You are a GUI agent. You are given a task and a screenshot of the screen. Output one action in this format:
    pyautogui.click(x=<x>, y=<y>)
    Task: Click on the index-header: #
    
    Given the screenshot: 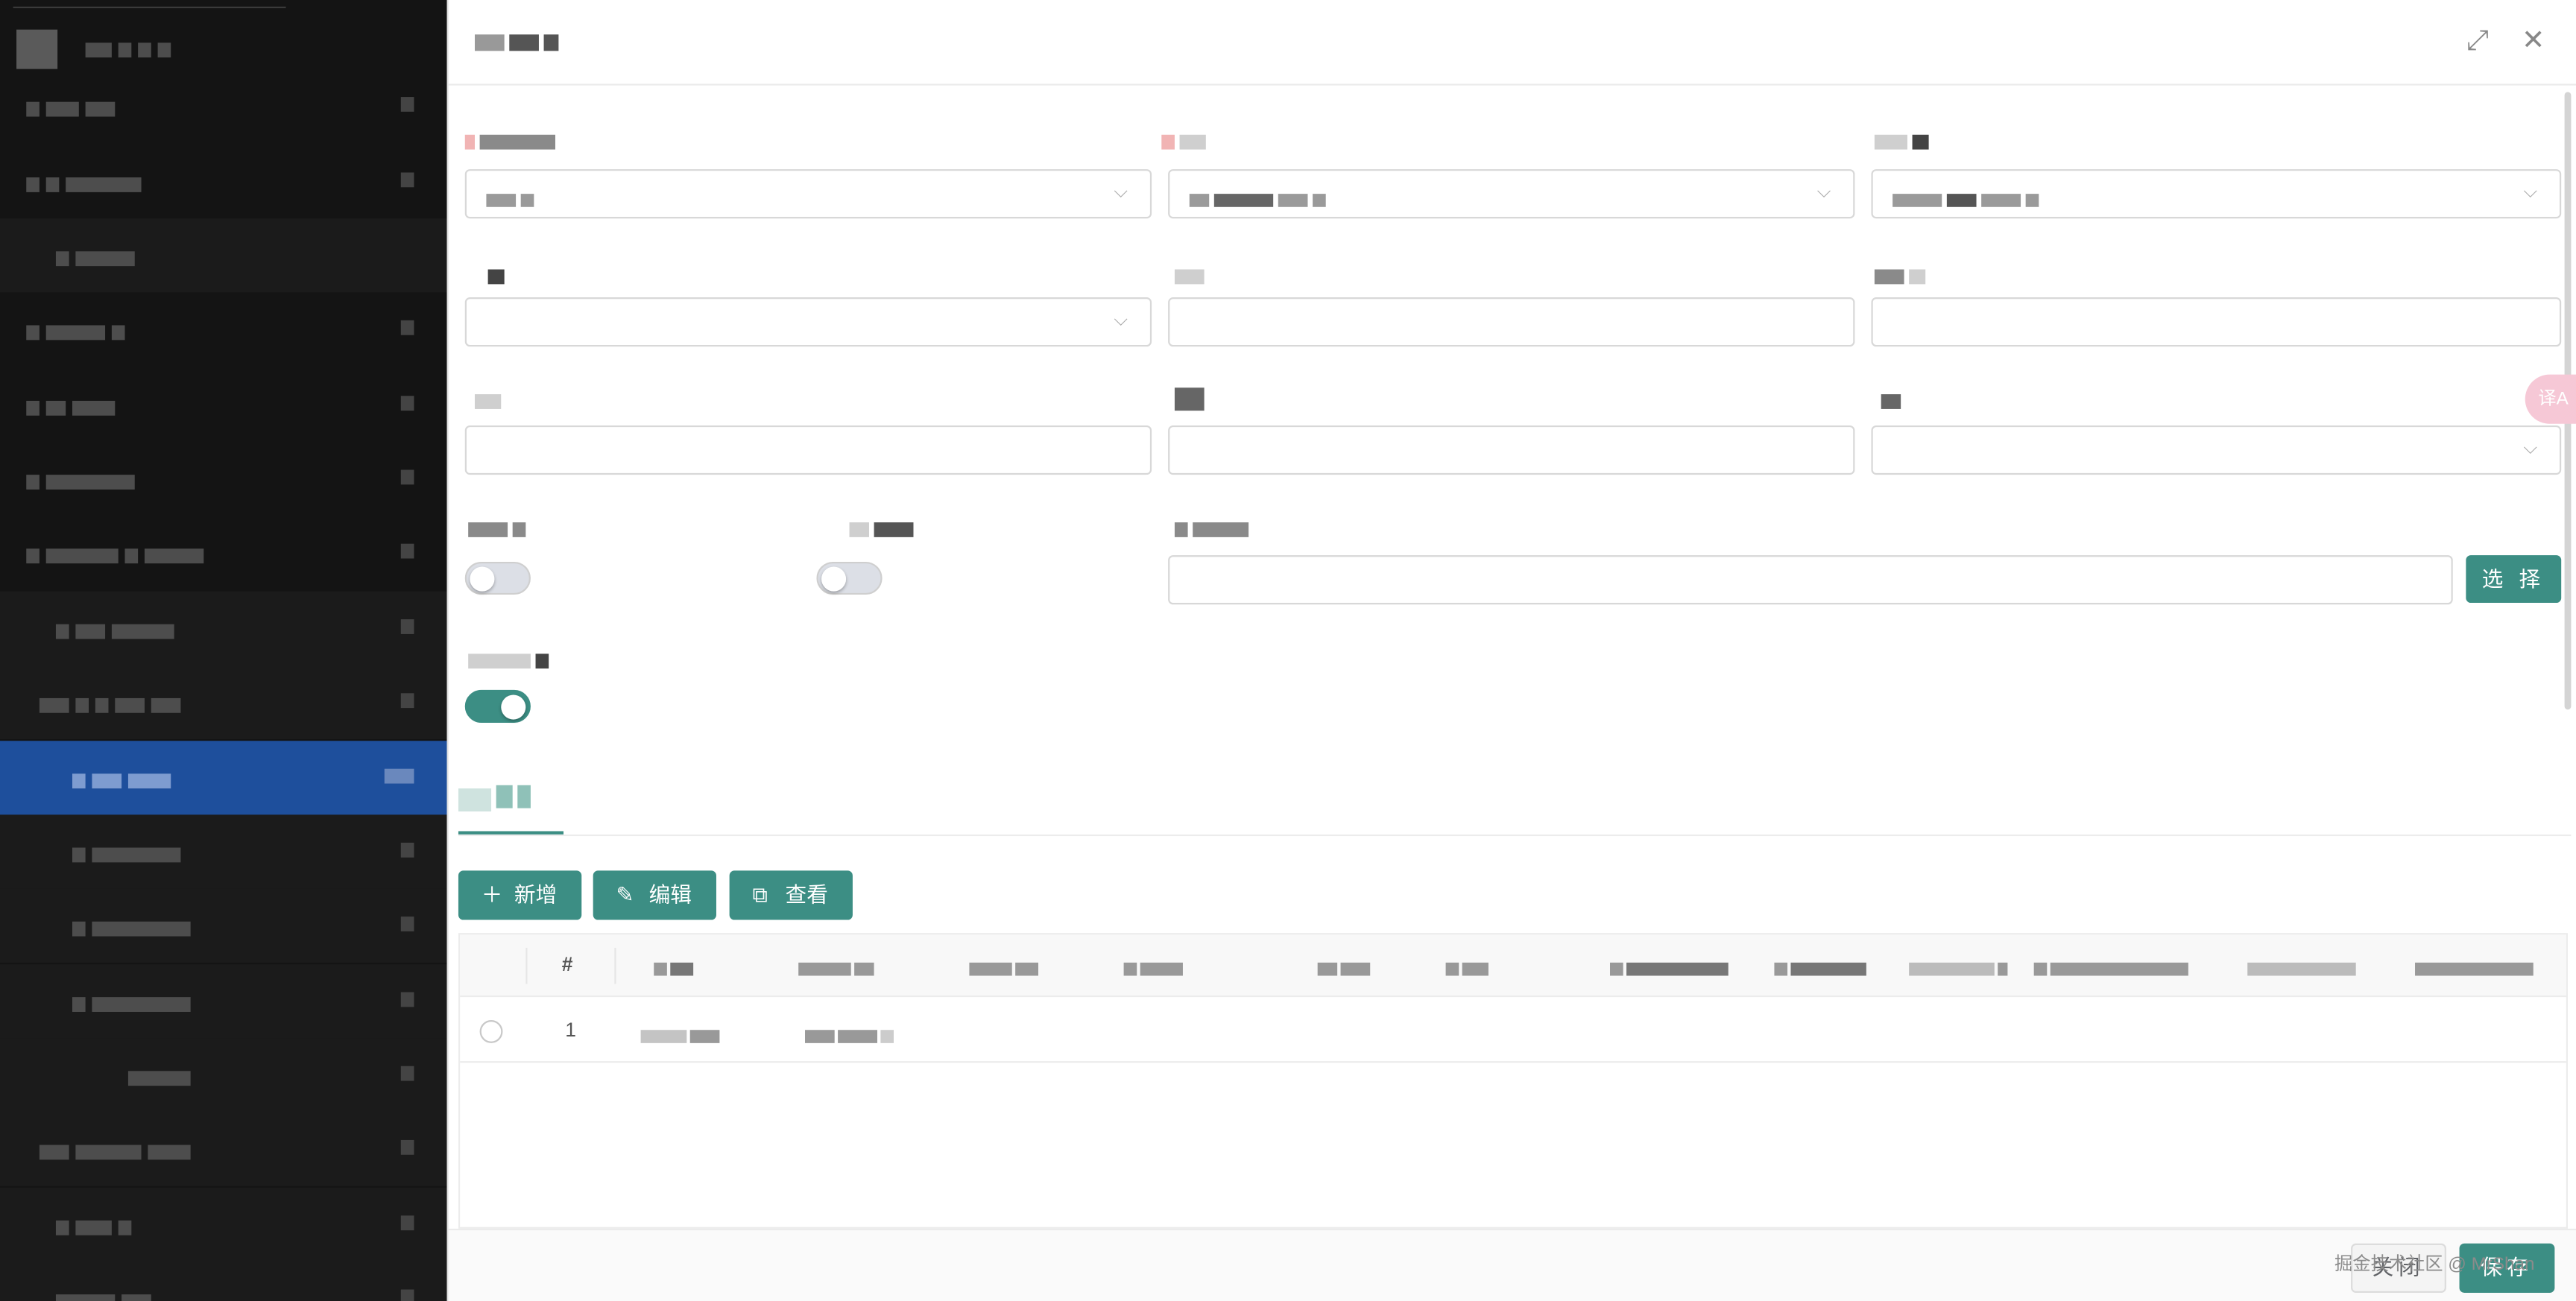 What is the action you would take?
    pyautogui.click(x=567, y=964)
    